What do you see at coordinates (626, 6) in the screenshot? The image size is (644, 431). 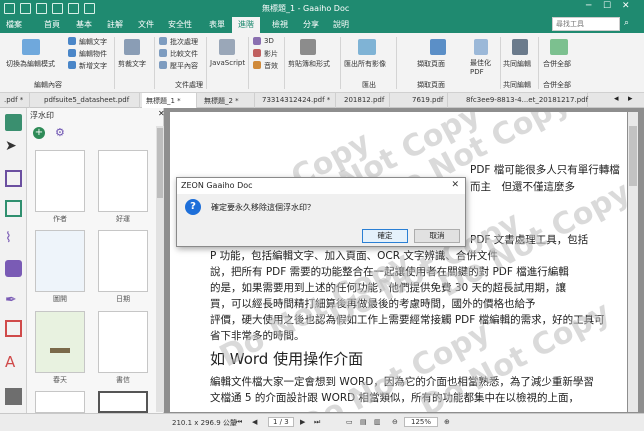 I see `close-icon: ✕` at bounding box center [626, 6].